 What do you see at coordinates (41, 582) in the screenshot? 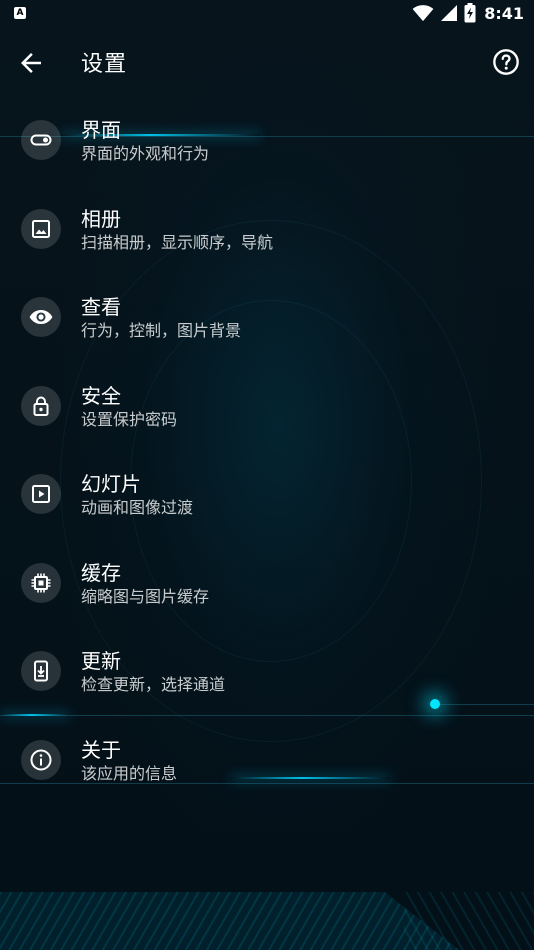
I see `chip-icon` at bounding box center [41, 582].